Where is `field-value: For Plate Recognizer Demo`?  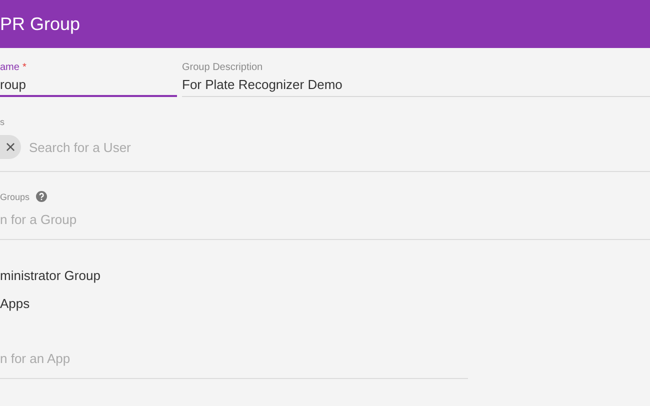
field-value: For Plate Recognizer Demo is located at coordinates (263, 84).